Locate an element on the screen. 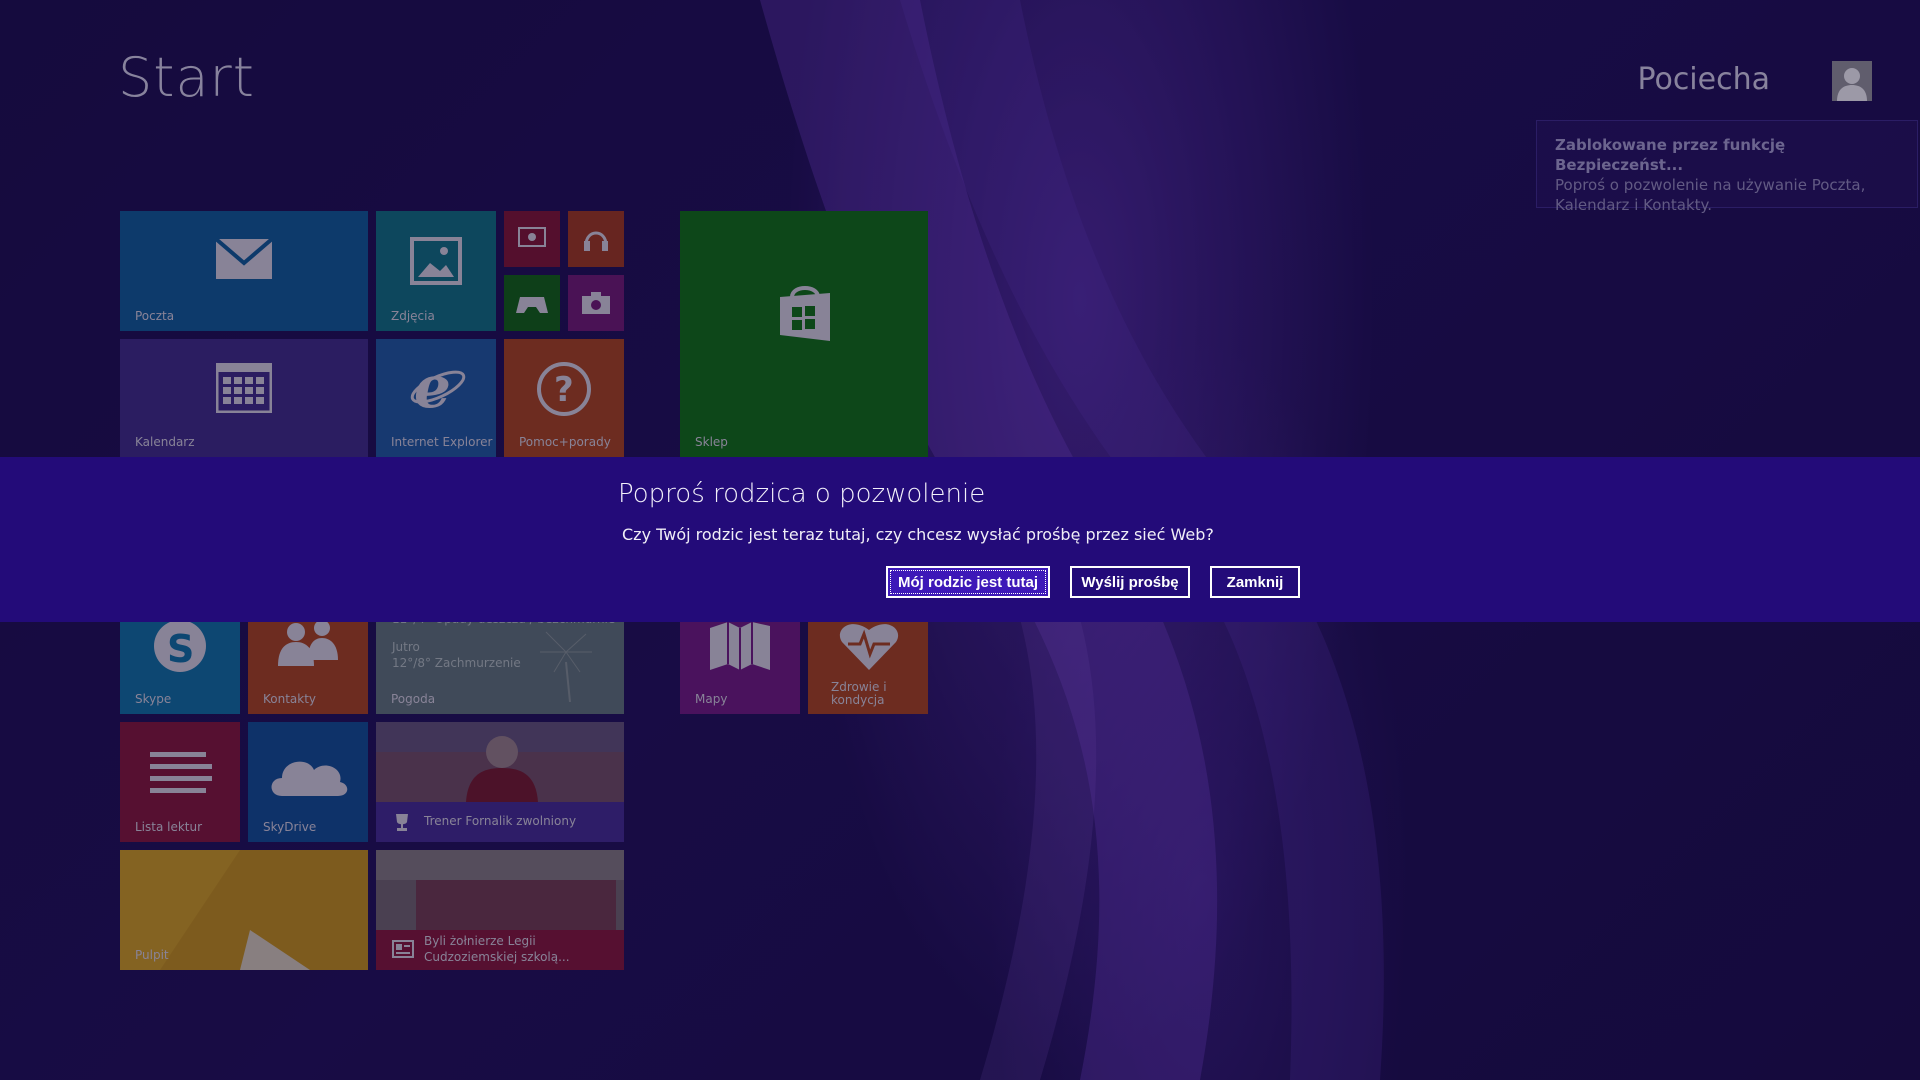 This screenshot has height=1080, width=1920. send-request-button: Wyślij prośbę is located at coordinates (1130, 582).